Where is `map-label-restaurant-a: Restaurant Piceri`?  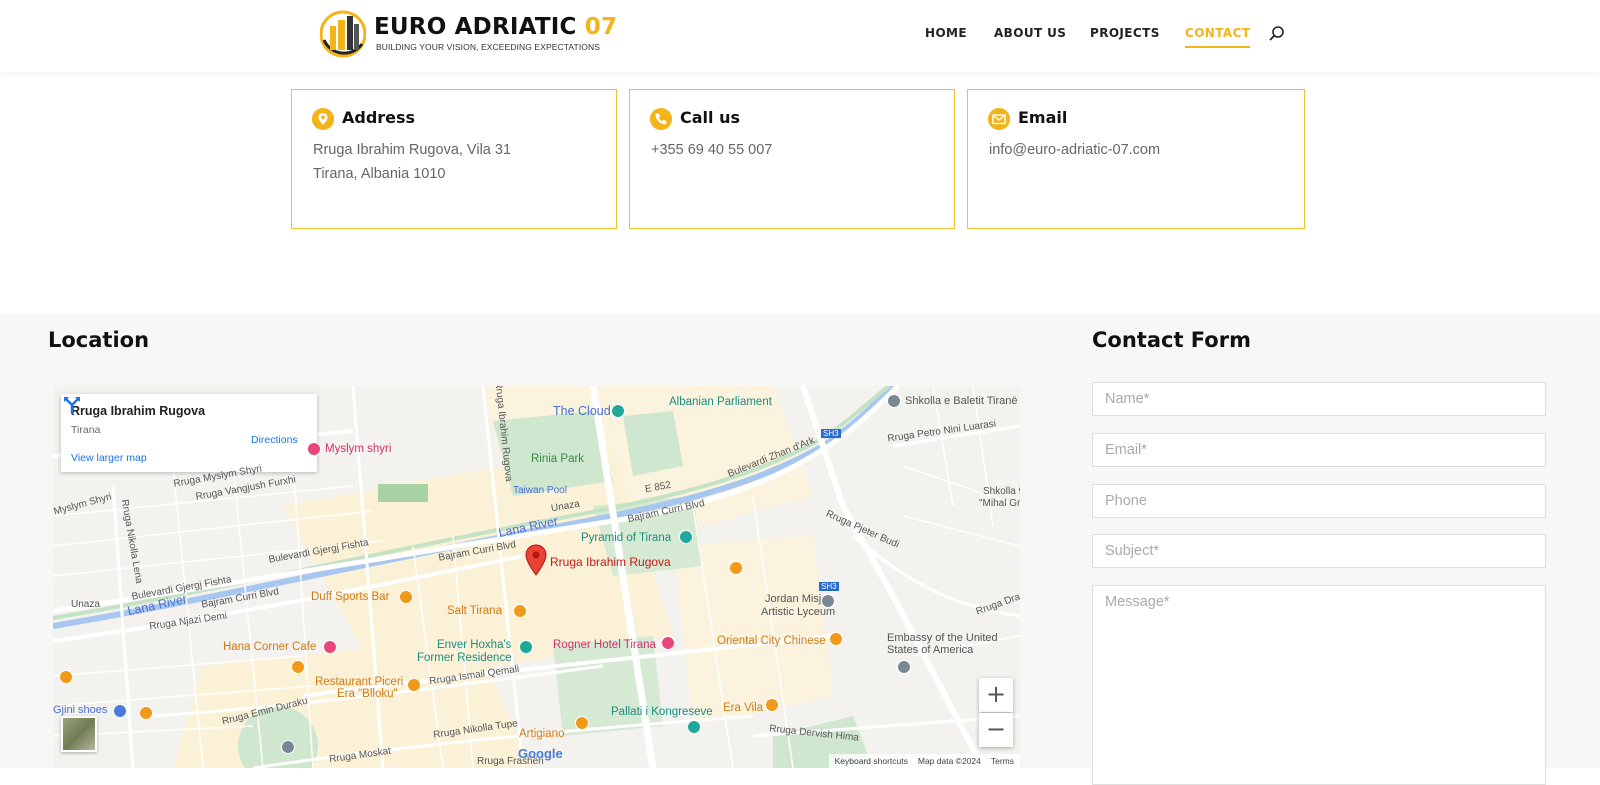 map-label-restaurant-a: Restaurant Piceri is located at coordinates (359, 682).